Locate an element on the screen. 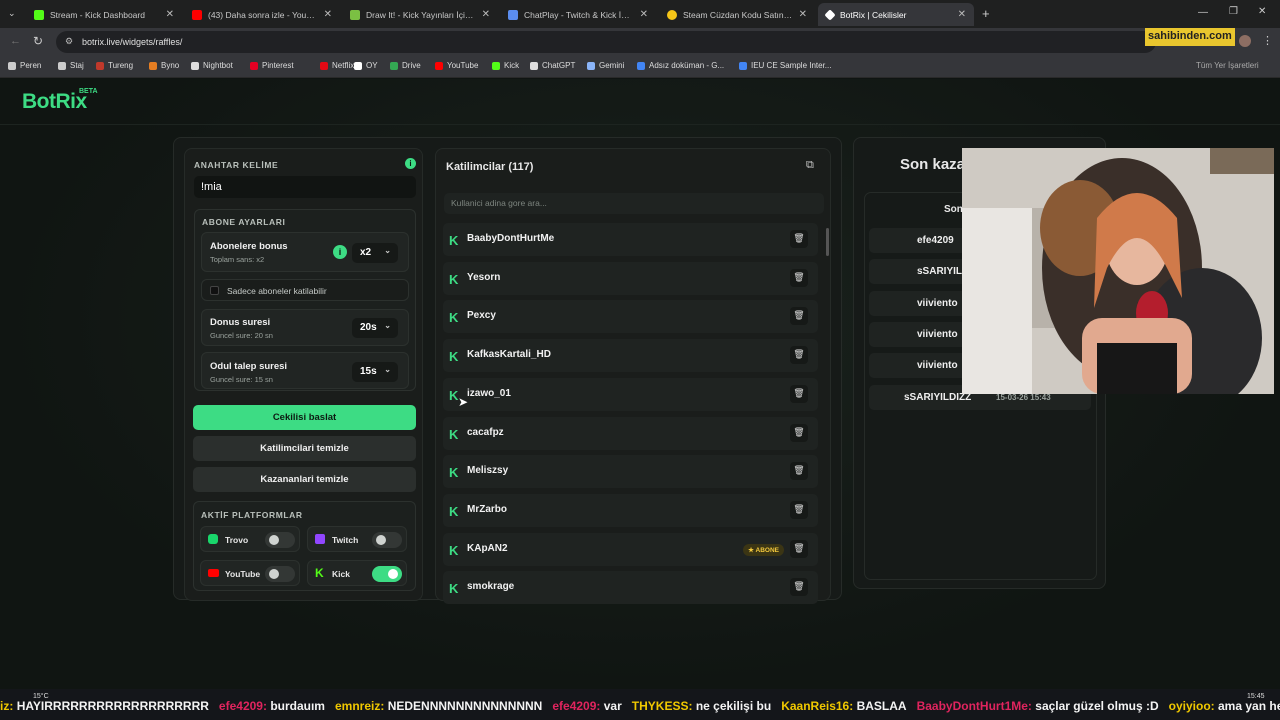 The image size is (1280, 720). participant-row: K MrZarbo 🗑 is located at coordinates (630, 510).